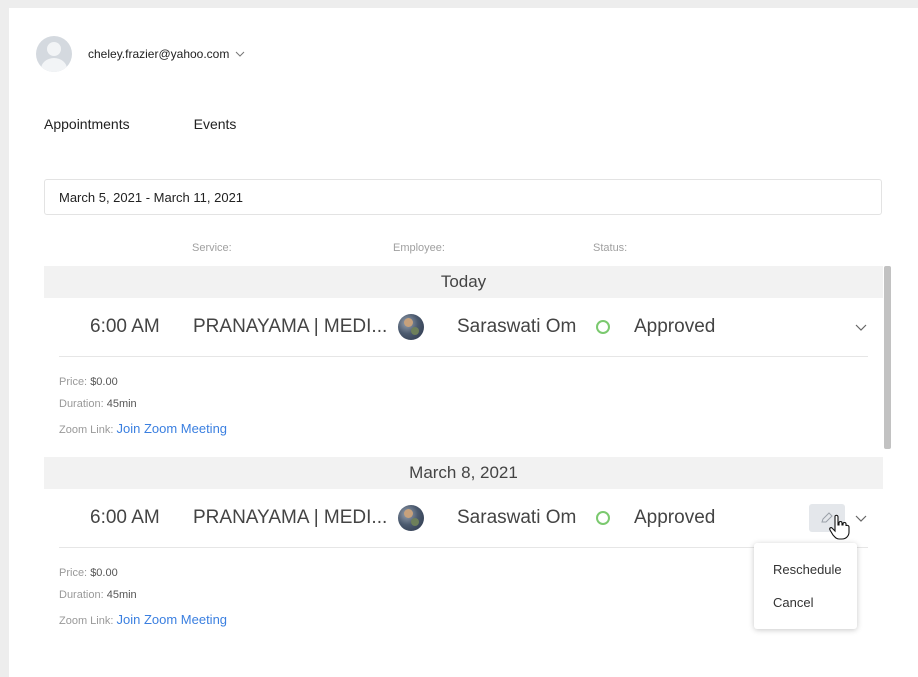 Image resolution: width=918 pixels, height=677 pixels. Describe the element at coordinates (212, 248) in the screenshot. I see `column-header-service: Service:` at that location.